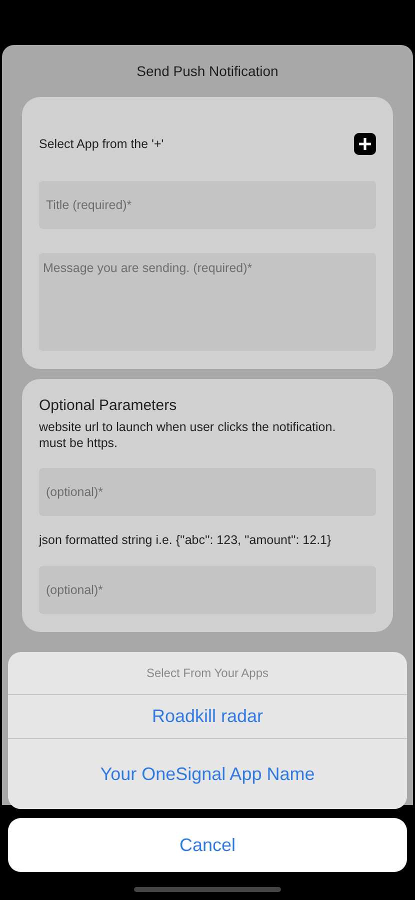  Describe the element at coordinates (207, 590) in the screenshot. I see `json-field: (optional)*` at that location.